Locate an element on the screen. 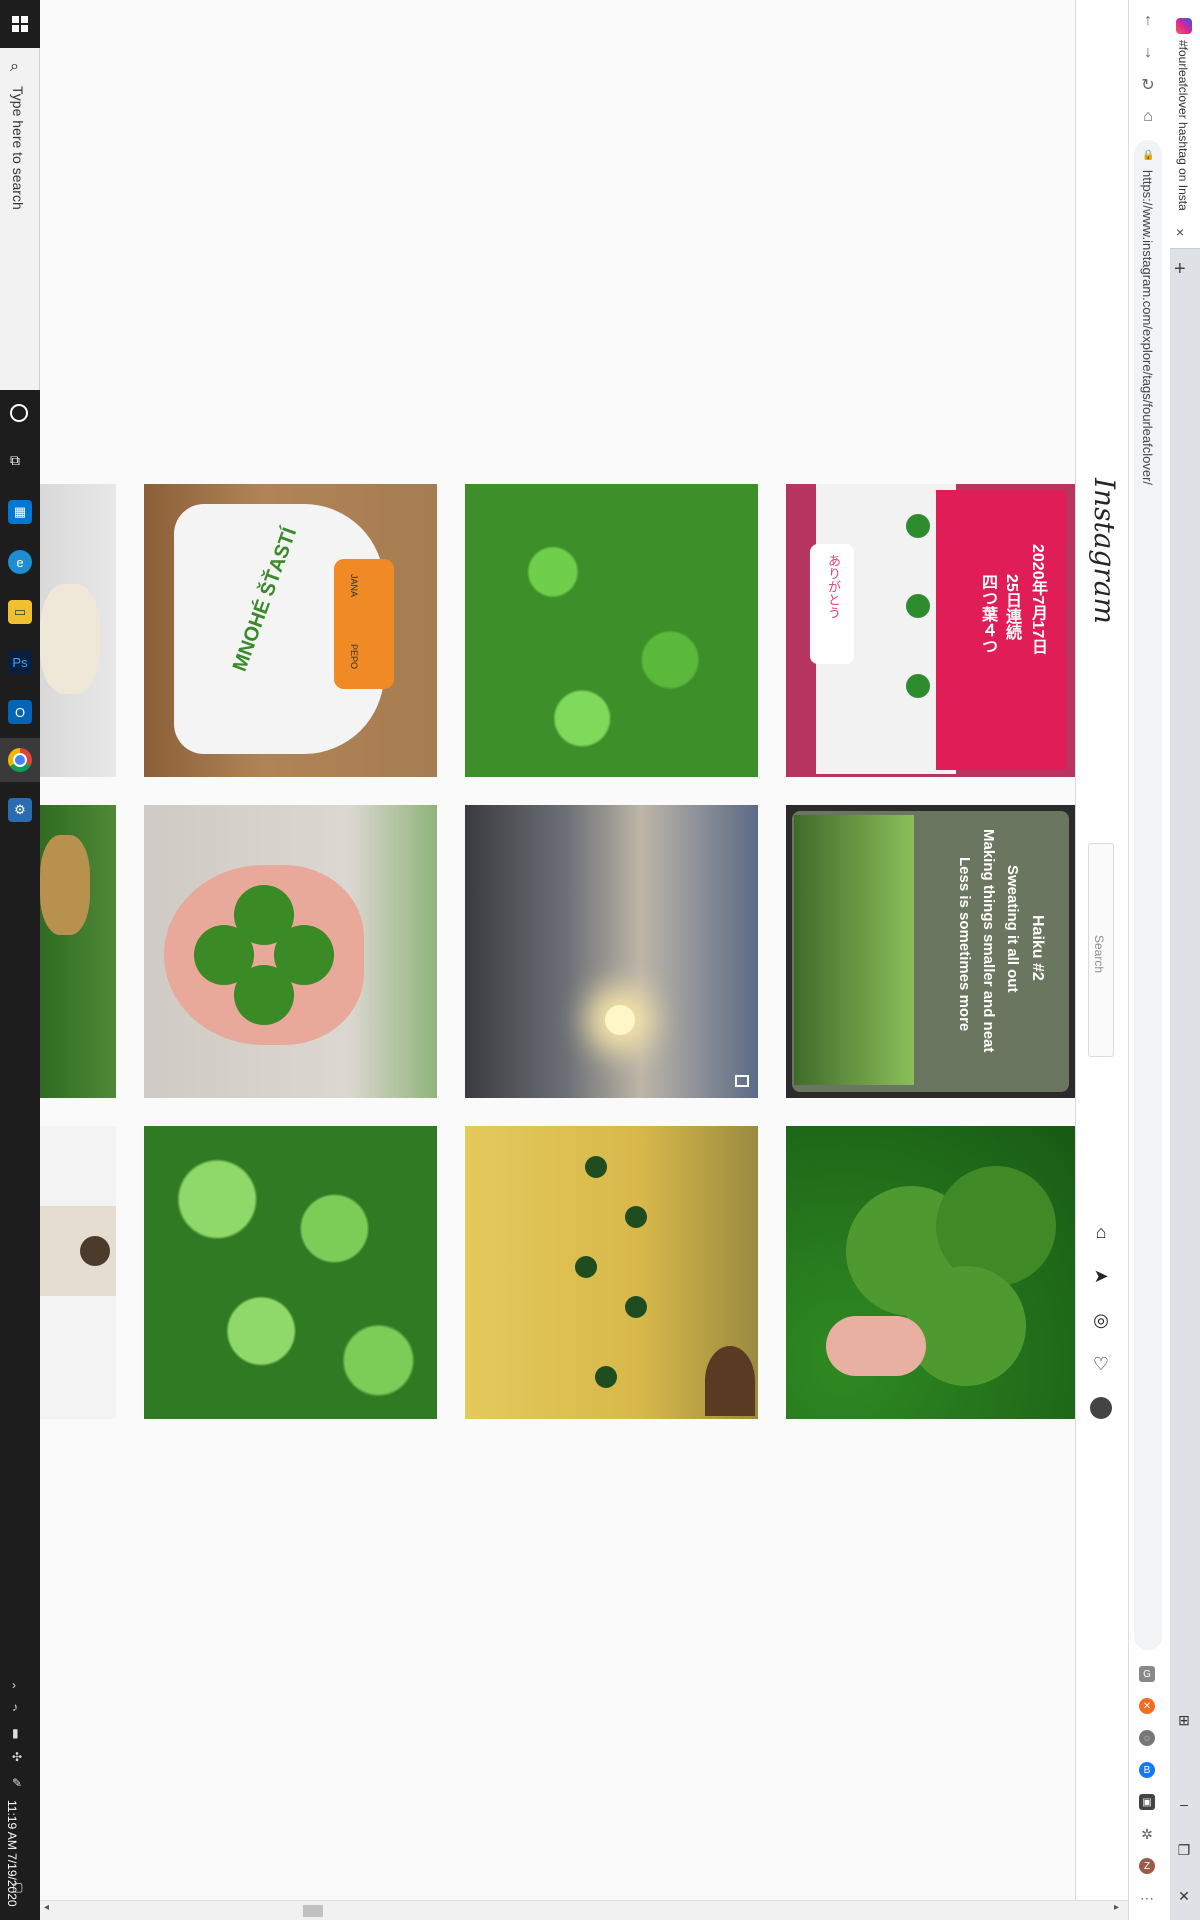  cake-tag-1: JANA is located at coordinates (354, 586).